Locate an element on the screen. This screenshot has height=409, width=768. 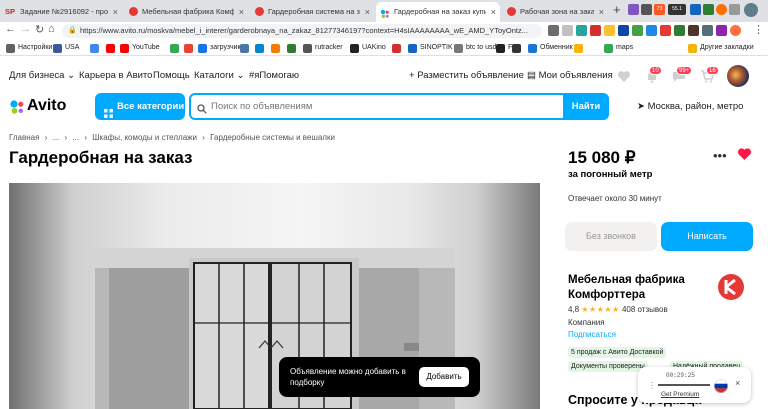
nav-help-link: Помощь is located at coordinates (171, 75).